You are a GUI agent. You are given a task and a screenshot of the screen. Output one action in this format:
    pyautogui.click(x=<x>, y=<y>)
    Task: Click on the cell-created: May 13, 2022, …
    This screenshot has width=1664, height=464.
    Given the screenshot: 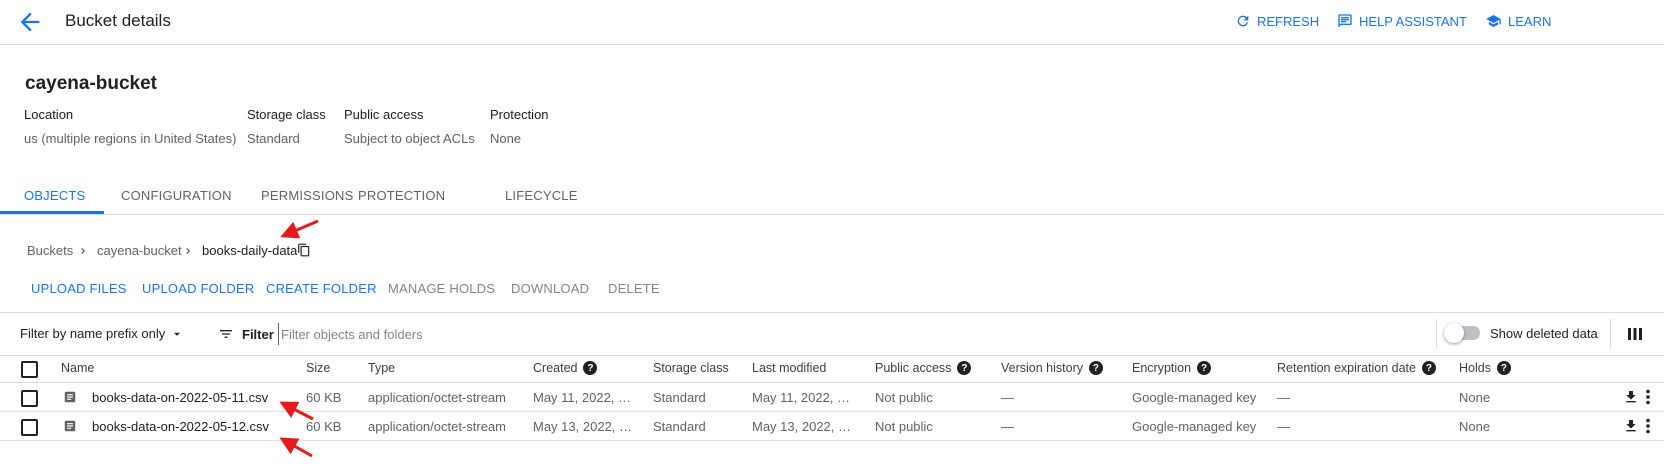 What is the action you would take?
    pyautogui.click(x=582, y=426)
    